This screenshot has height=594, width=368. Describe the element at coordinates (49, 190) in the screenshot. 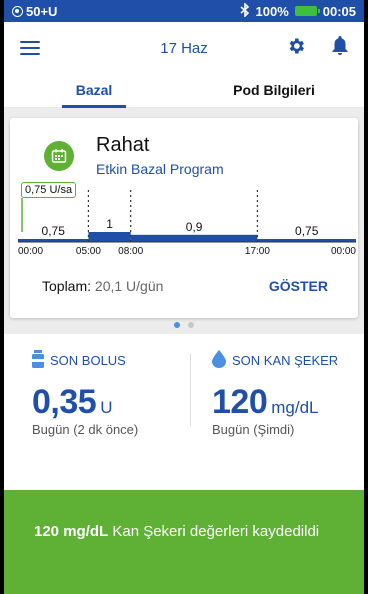

I see `current-rate-badge: 0,75 U/sa` at that location.